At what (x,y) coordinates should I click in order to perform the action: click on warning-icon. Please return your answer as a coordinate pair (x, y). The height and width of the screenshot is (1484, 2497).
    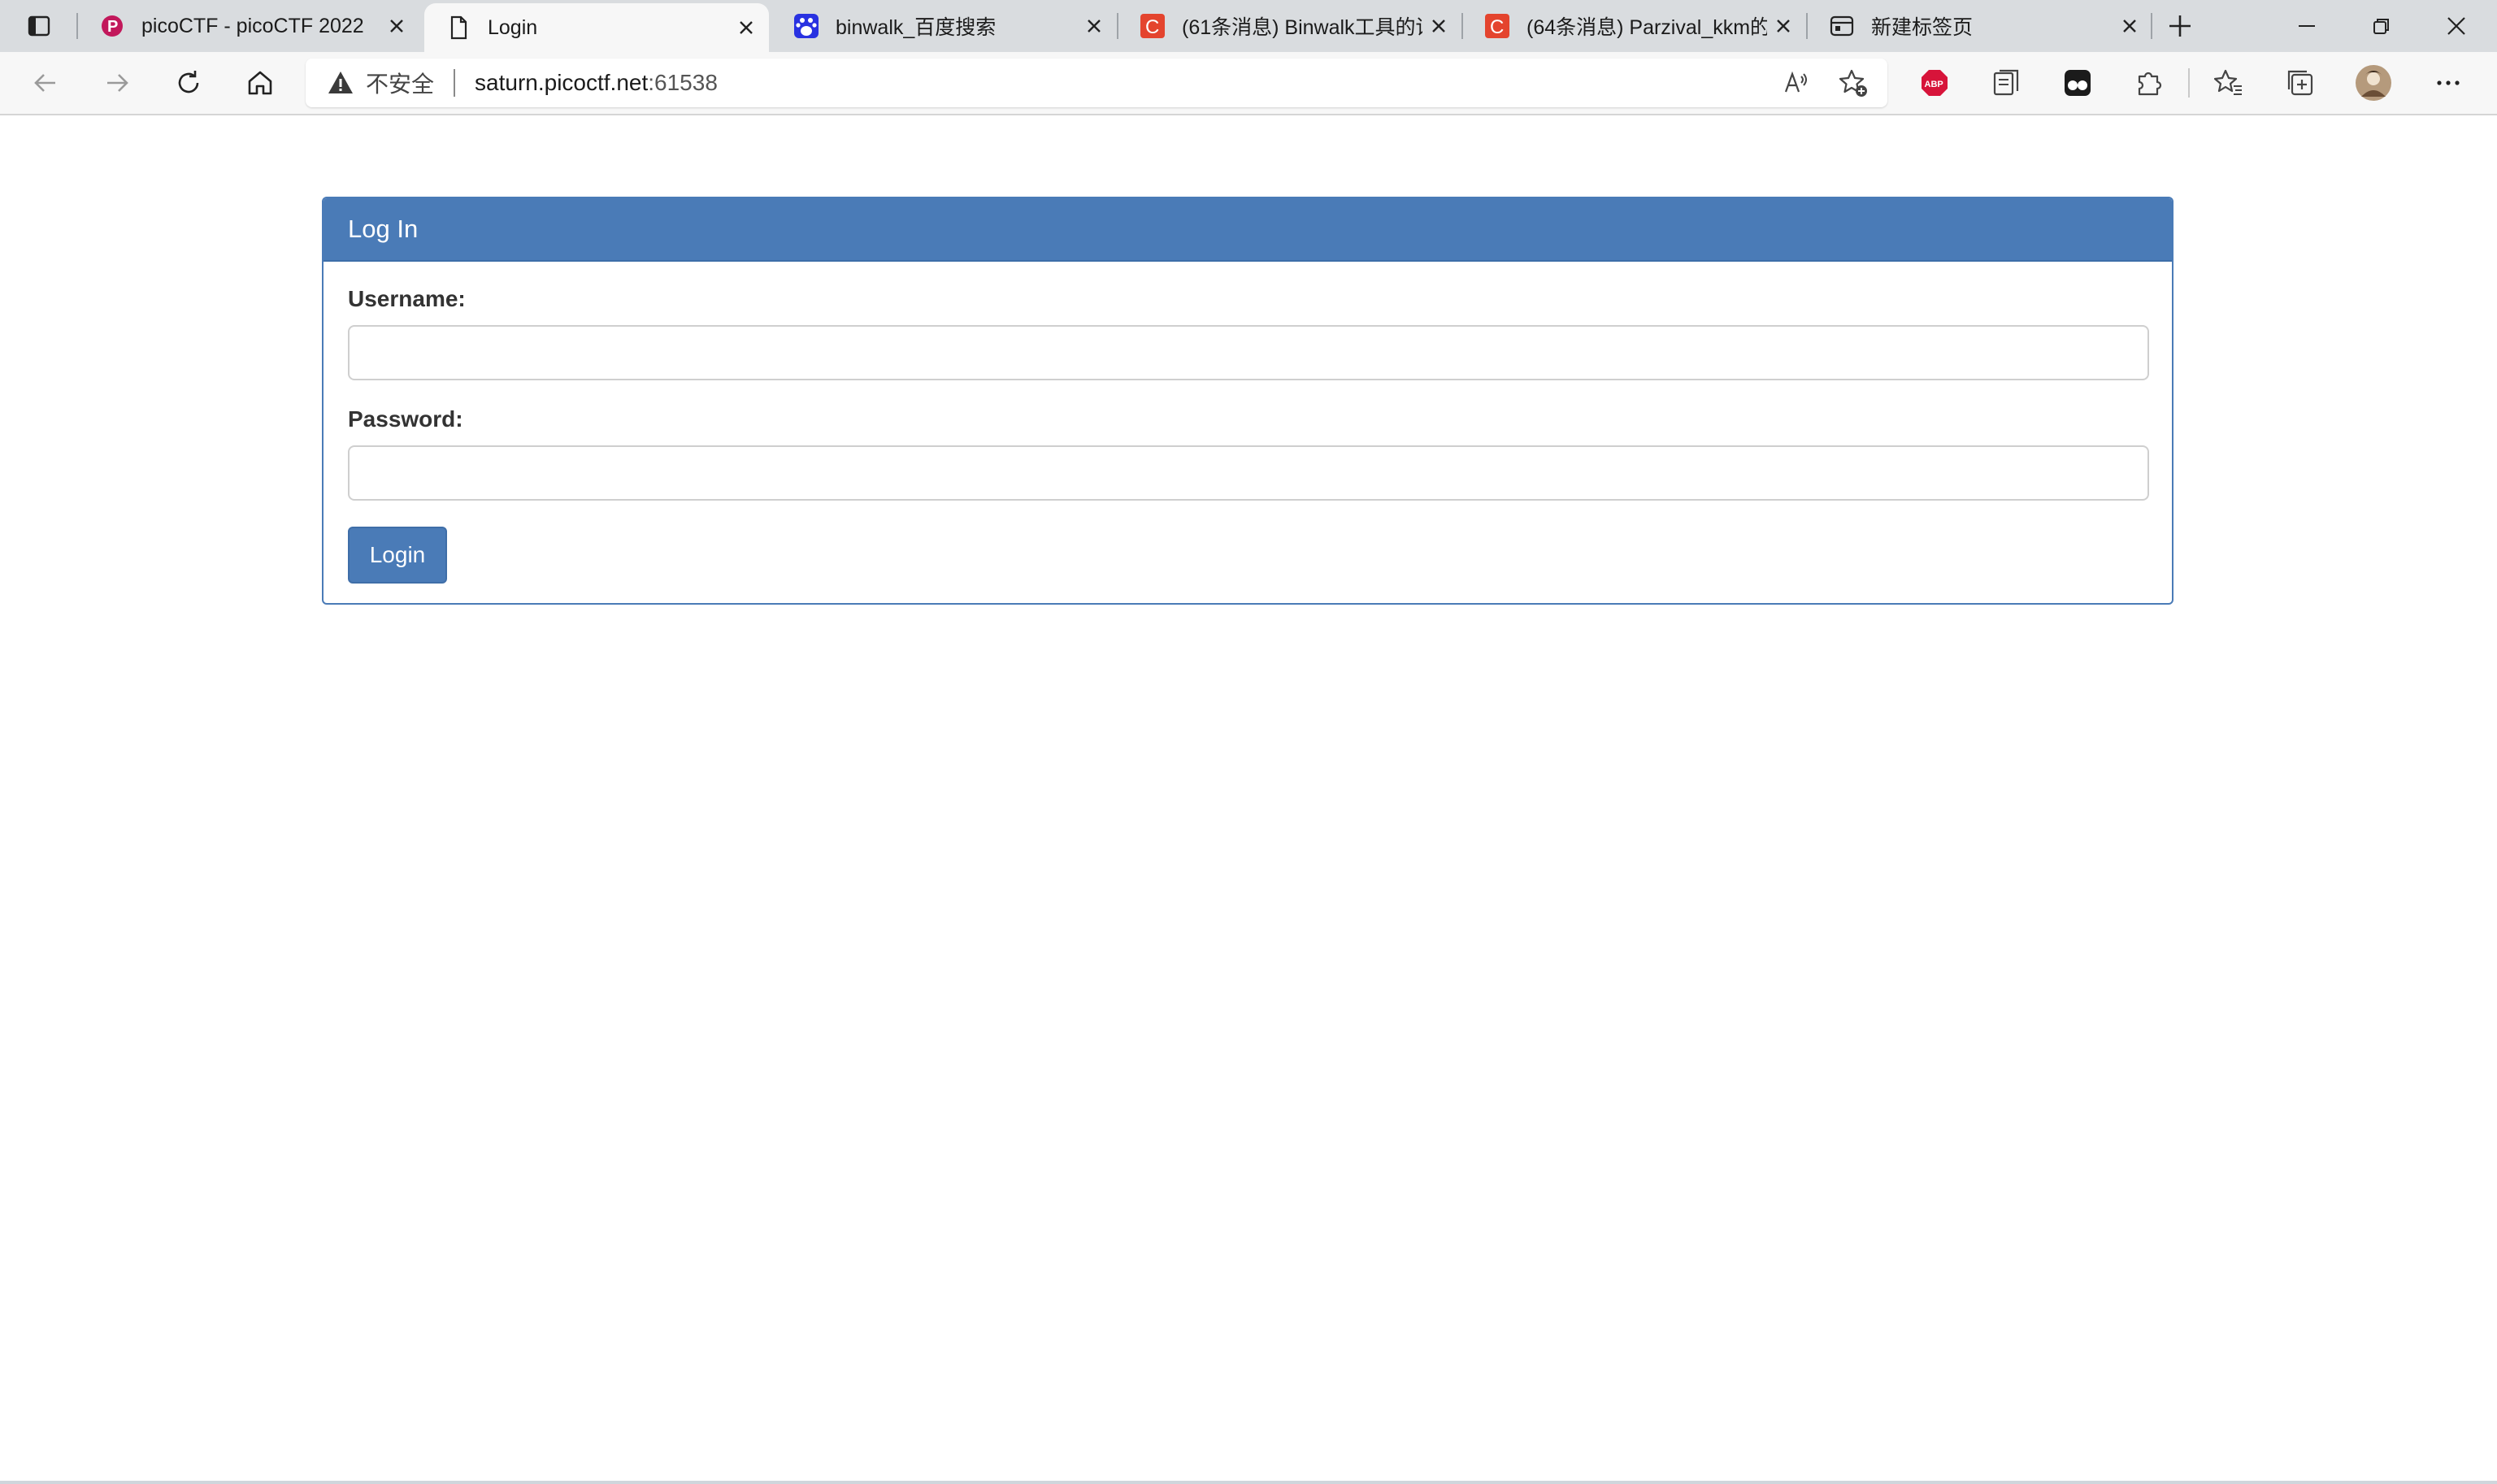
    Looking at the image, I should click on (341, 83).